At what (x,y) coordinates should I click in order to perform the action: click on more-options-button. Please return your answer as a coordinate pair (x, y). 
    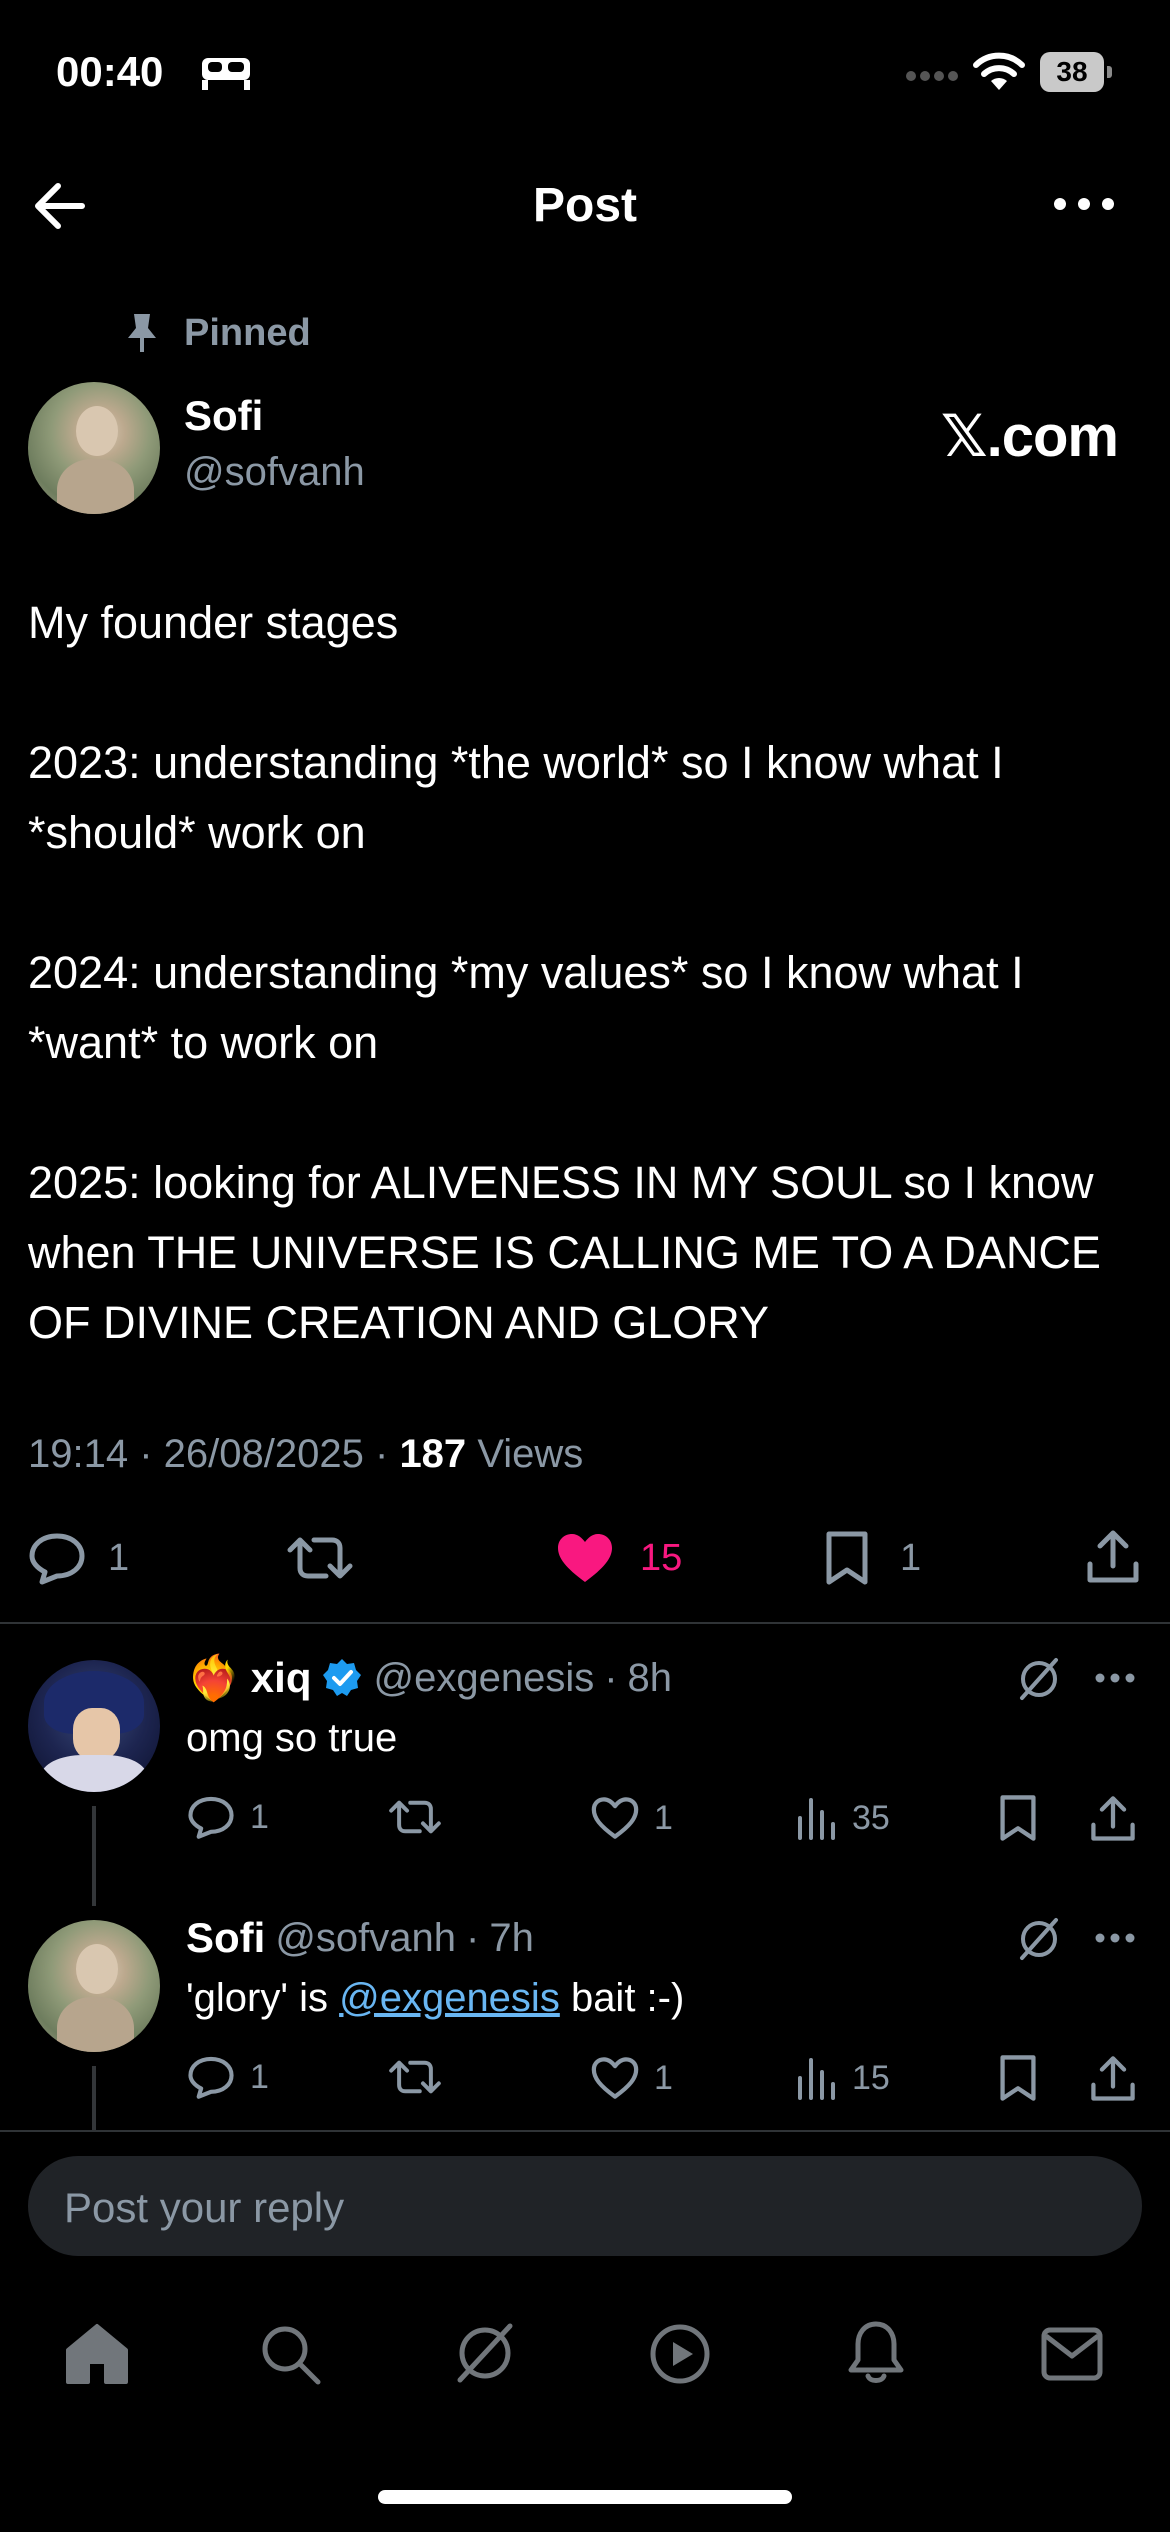
    Looking at the image, I should click on (1084, 204).